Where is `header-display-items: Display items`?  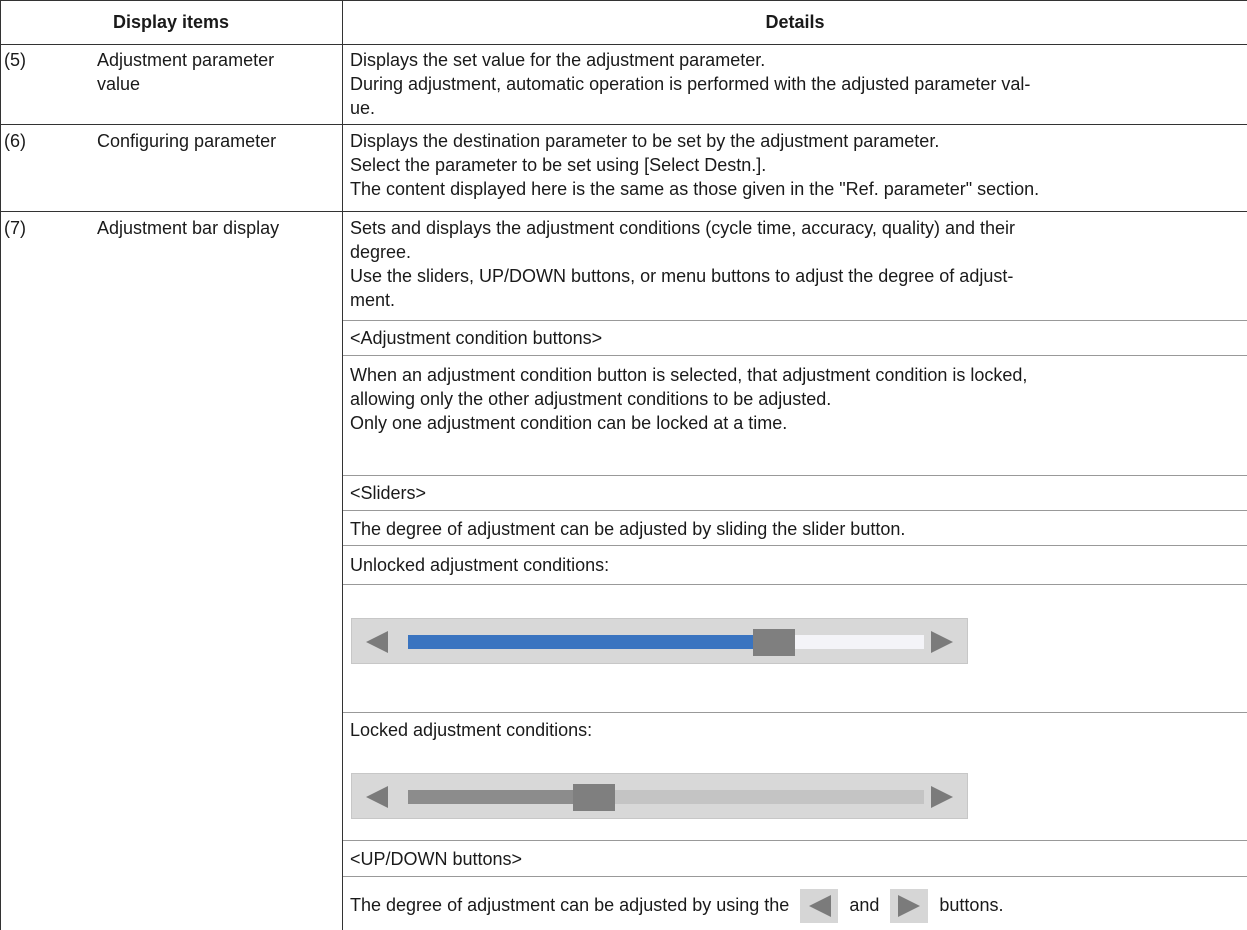
header-display-items: Display items is located at coordinates (171, 22).